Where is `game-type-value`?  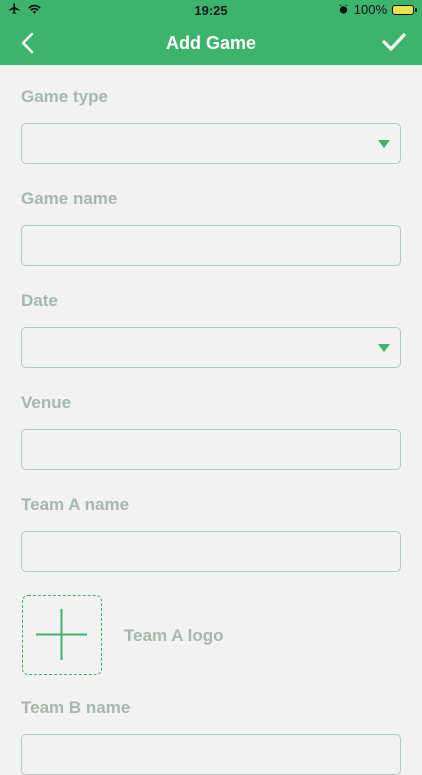 game-type-value is located at coordinates (211, 143).